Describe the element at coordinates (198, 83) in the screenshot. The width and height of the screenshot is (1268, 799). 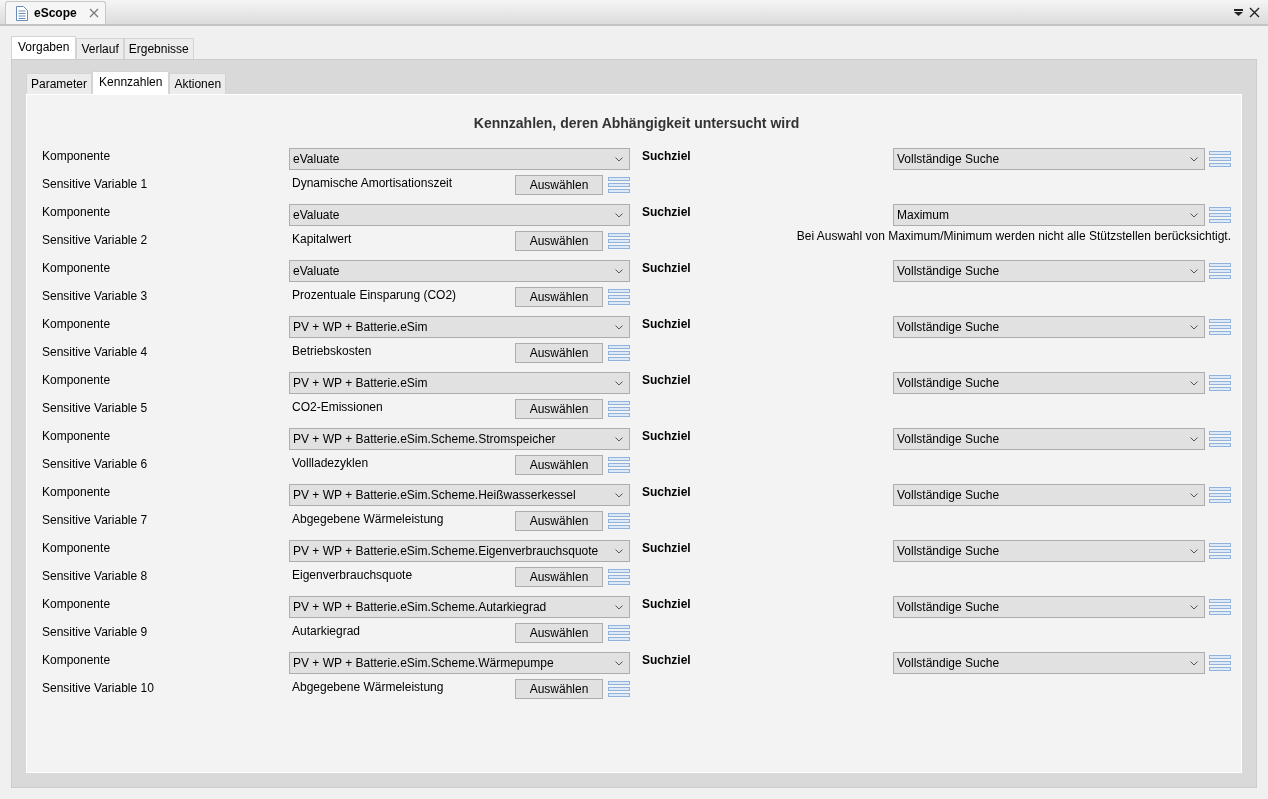
I see `tab: Aktionen` at that location.